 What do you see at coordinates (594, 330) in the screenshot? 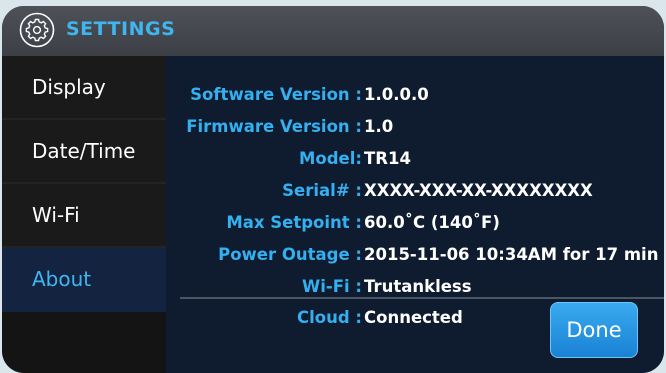
I see `done-button: Done` at bounding box center [594, 330].